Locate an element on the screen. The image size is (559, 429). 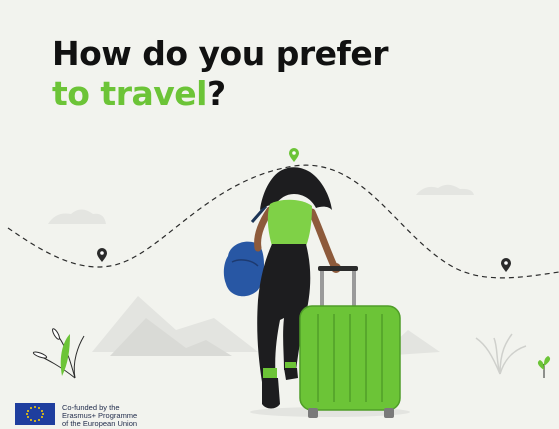
suitcase-icon is located at coordinates (350, 342).